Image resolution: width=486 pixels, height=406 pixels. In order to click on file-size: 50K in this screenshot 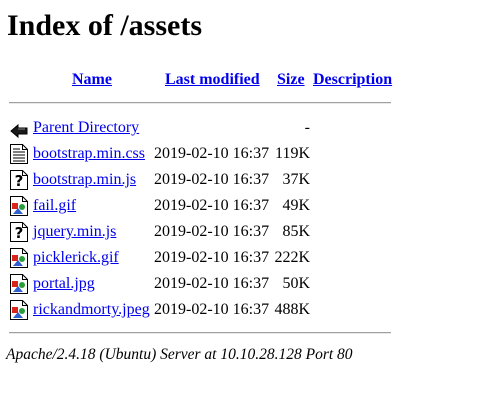, I will do `click(296, 283)`.